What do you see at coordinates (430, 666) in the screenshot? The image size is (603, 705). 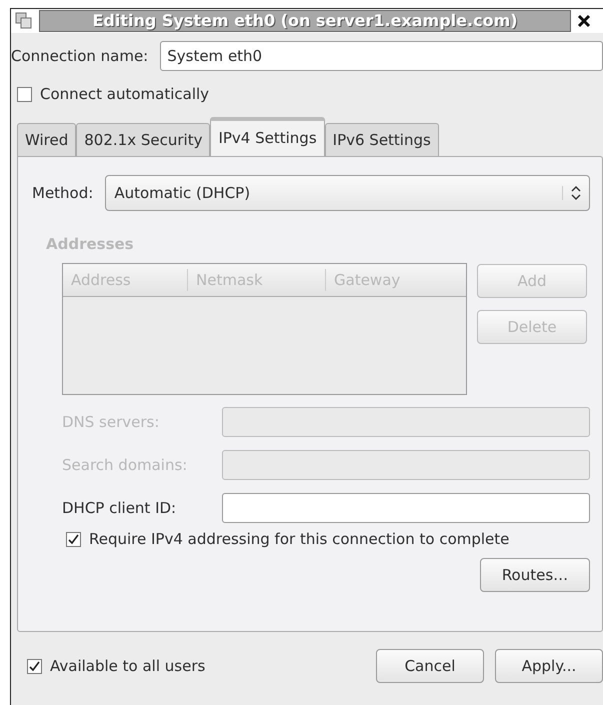 I see `dialog-button: Cancel` at bounding box center [430, 666].